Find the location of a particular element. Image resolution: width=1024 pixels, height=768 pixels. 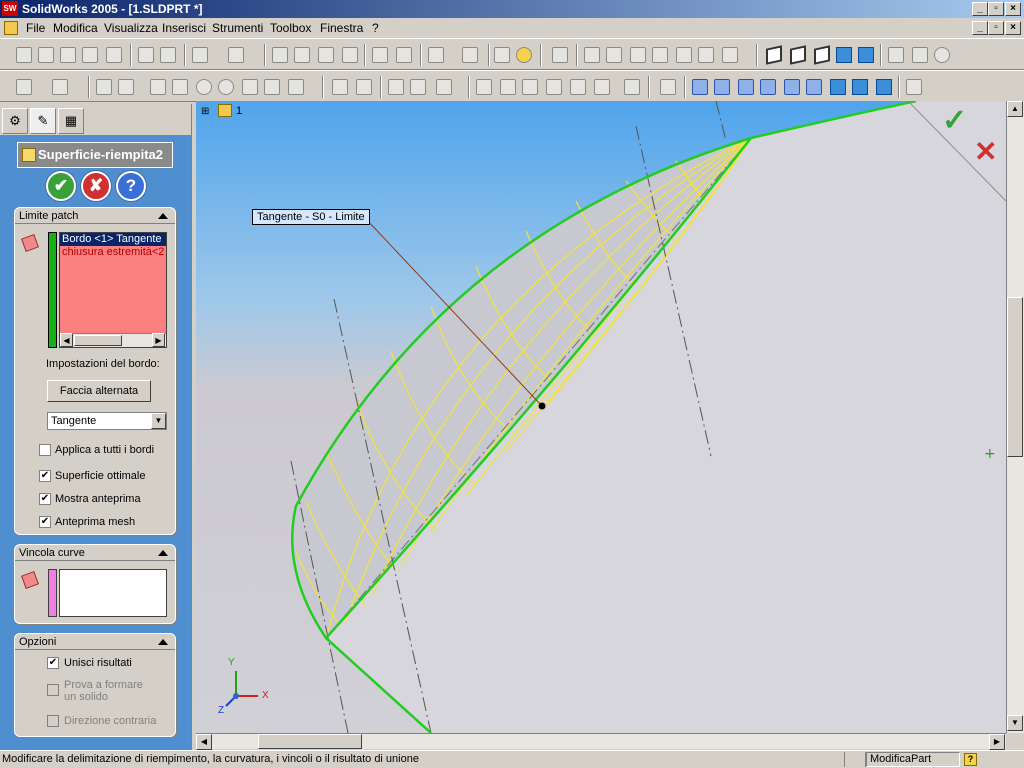

view-isometric-icon is located at coordinates (838, 87).